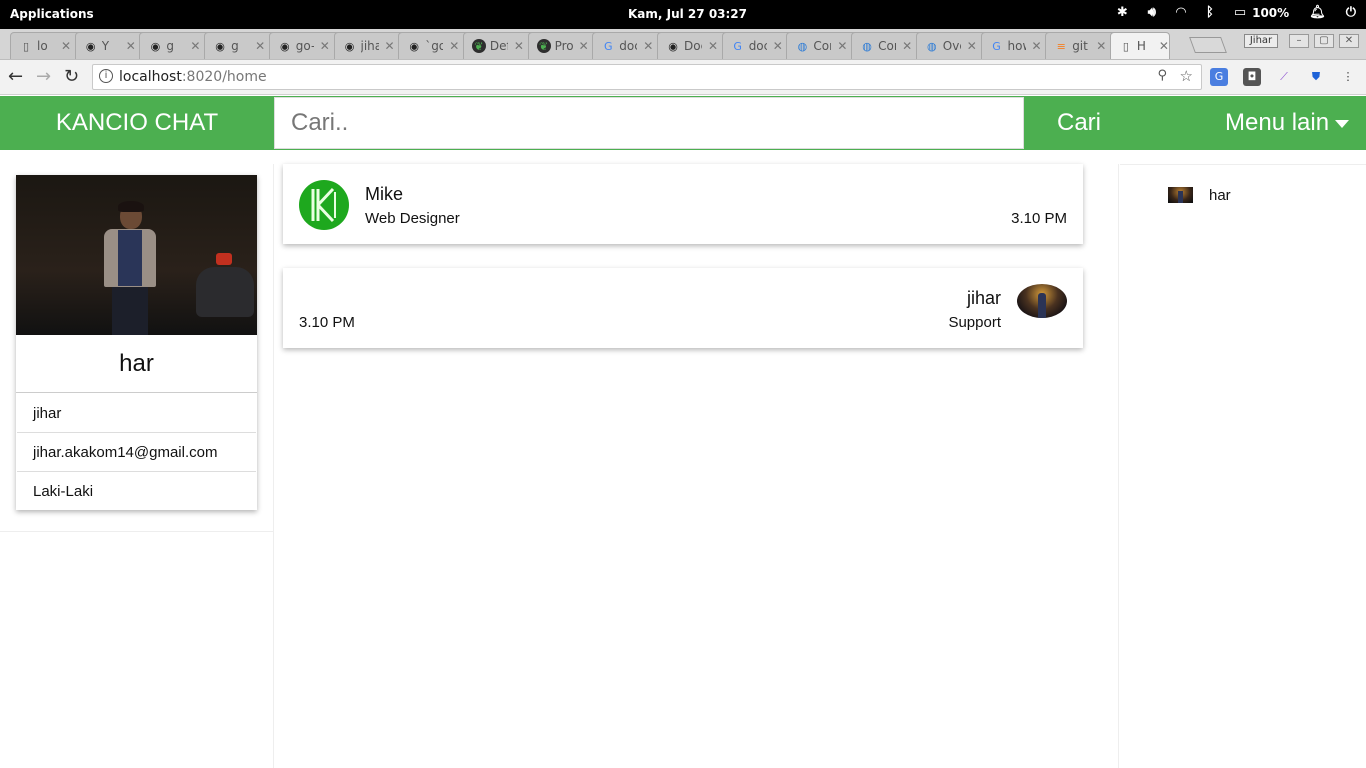 Image resolution: width=1366 pixels, height=768 pixels. I want to click on forward-icon: →, so click(43, 76).